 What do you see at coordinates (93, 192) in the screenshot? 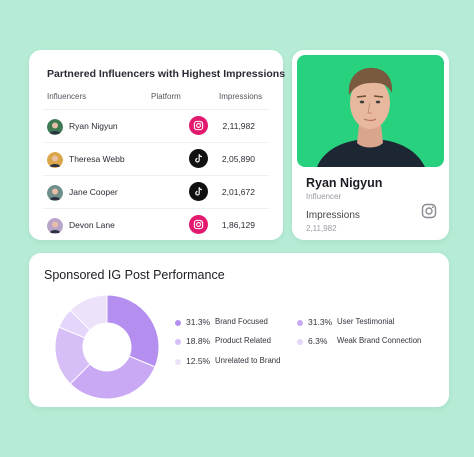
I see `influencer-name: Jane Cooper` at bounding box center [93, 192].